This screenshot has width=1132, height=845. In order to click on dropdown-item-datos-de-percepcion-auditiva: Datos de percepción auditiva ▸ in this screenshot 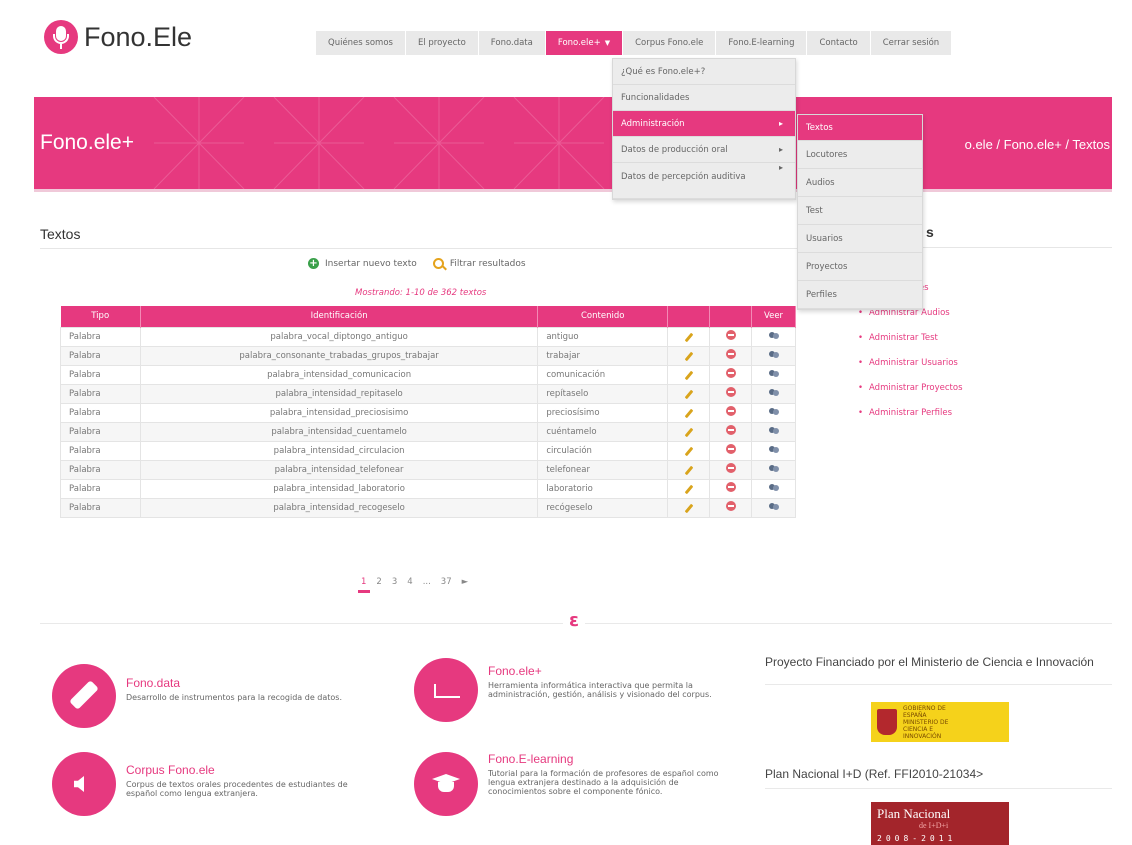, I will do `click(704, 181)`.